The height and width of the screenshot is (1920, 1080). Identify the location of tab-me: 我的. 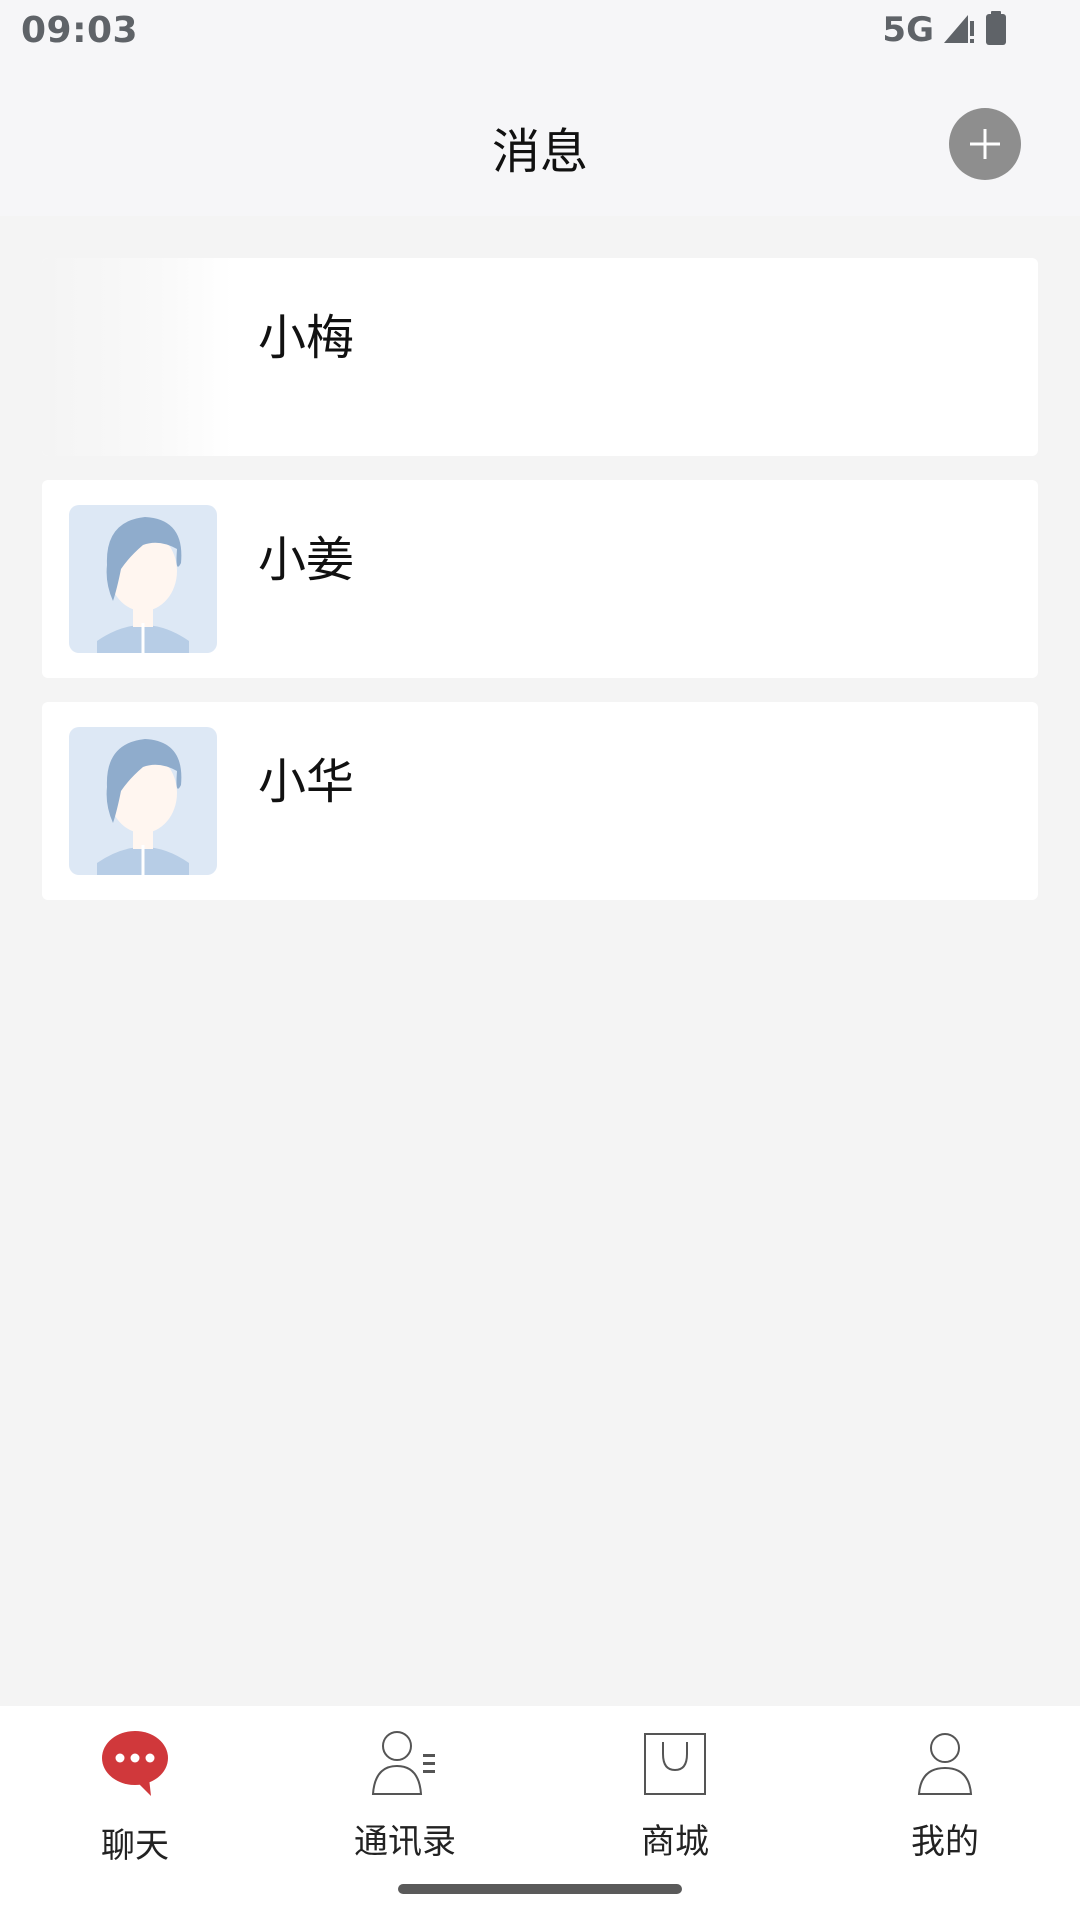
(945, 1801).